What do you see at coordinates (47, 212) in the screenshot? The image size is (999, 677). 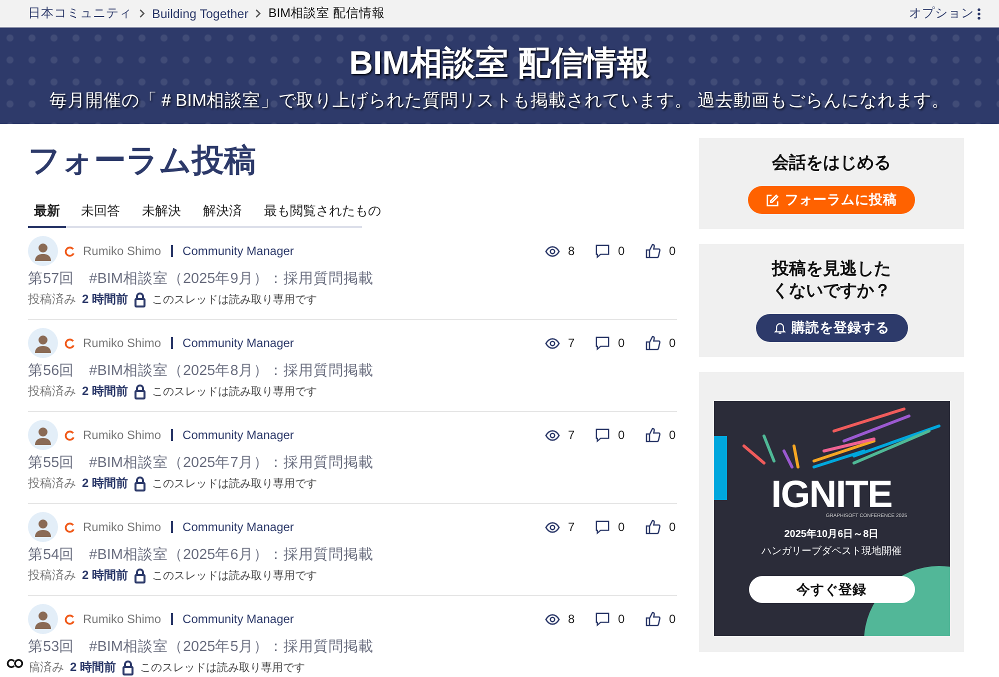 I see `filter-tab: 最新` at bounding box center [47, 212].